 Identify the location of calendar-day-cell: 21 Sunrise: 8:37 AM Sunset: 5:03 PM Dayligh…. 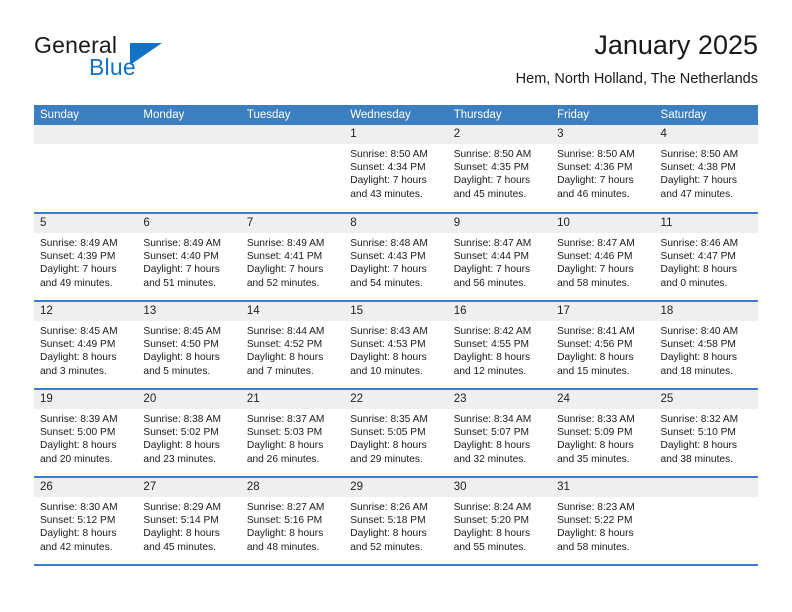
(292, 433).